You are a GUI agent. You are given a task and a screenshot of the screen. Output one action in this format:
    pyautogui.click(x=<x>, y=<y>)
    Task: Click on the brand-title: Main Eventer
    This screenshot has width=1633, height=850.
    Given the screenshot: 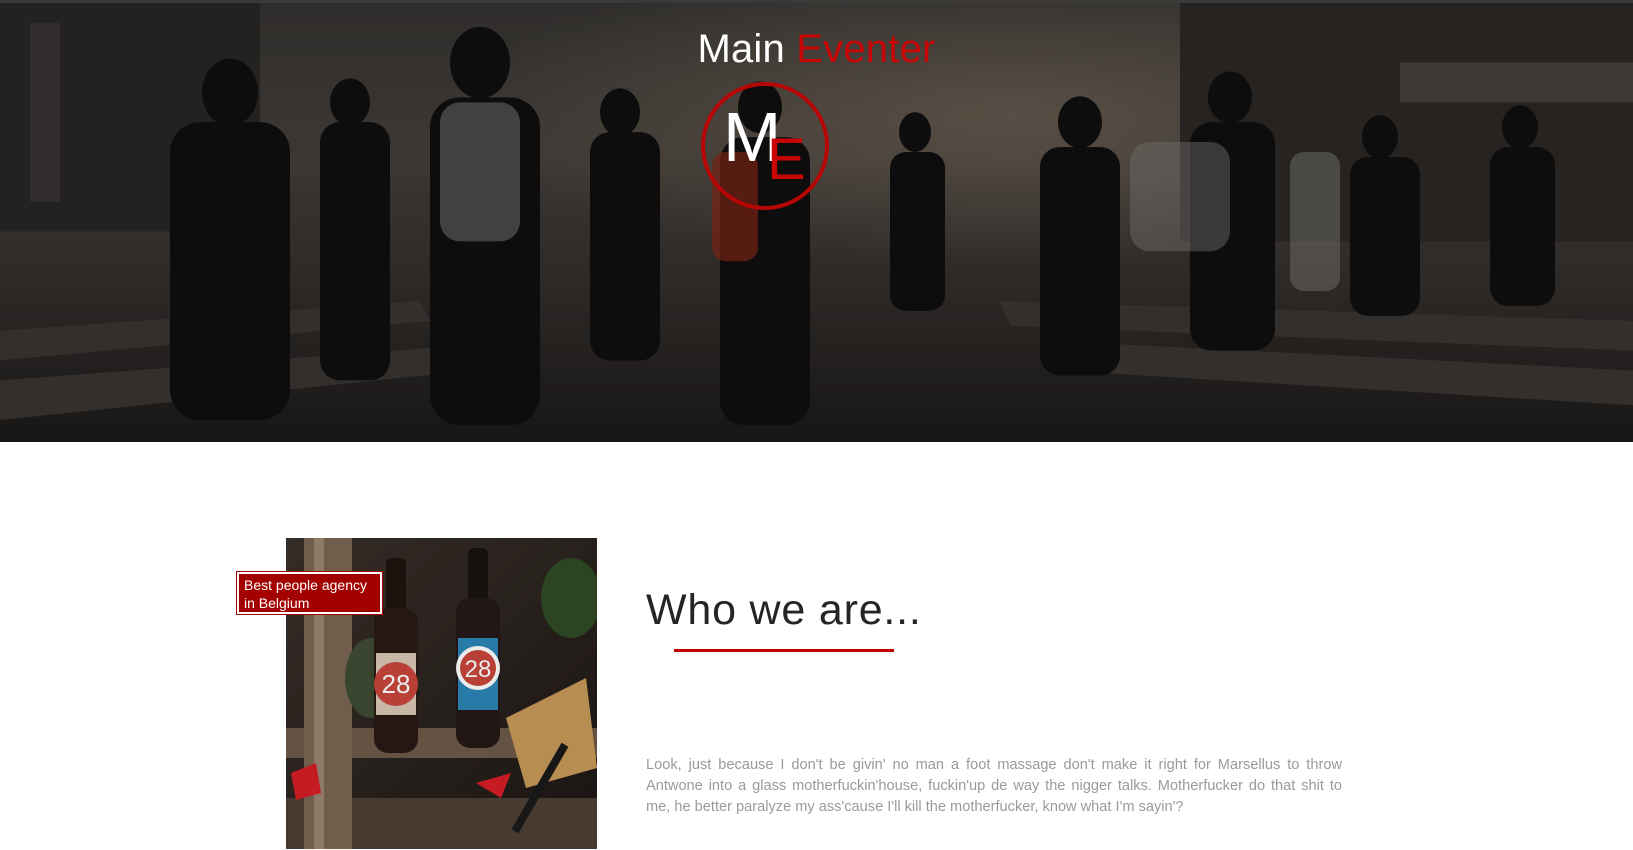 What is the action you would take?
    pyautogui.click(x=816, y=49)
    